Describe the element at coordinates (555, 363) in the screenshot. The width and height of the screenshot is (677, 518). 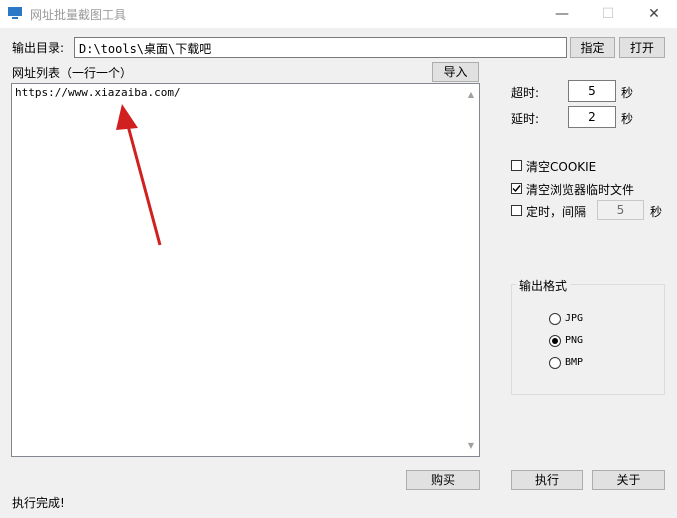
I see `format-bmp-radio` at that location.